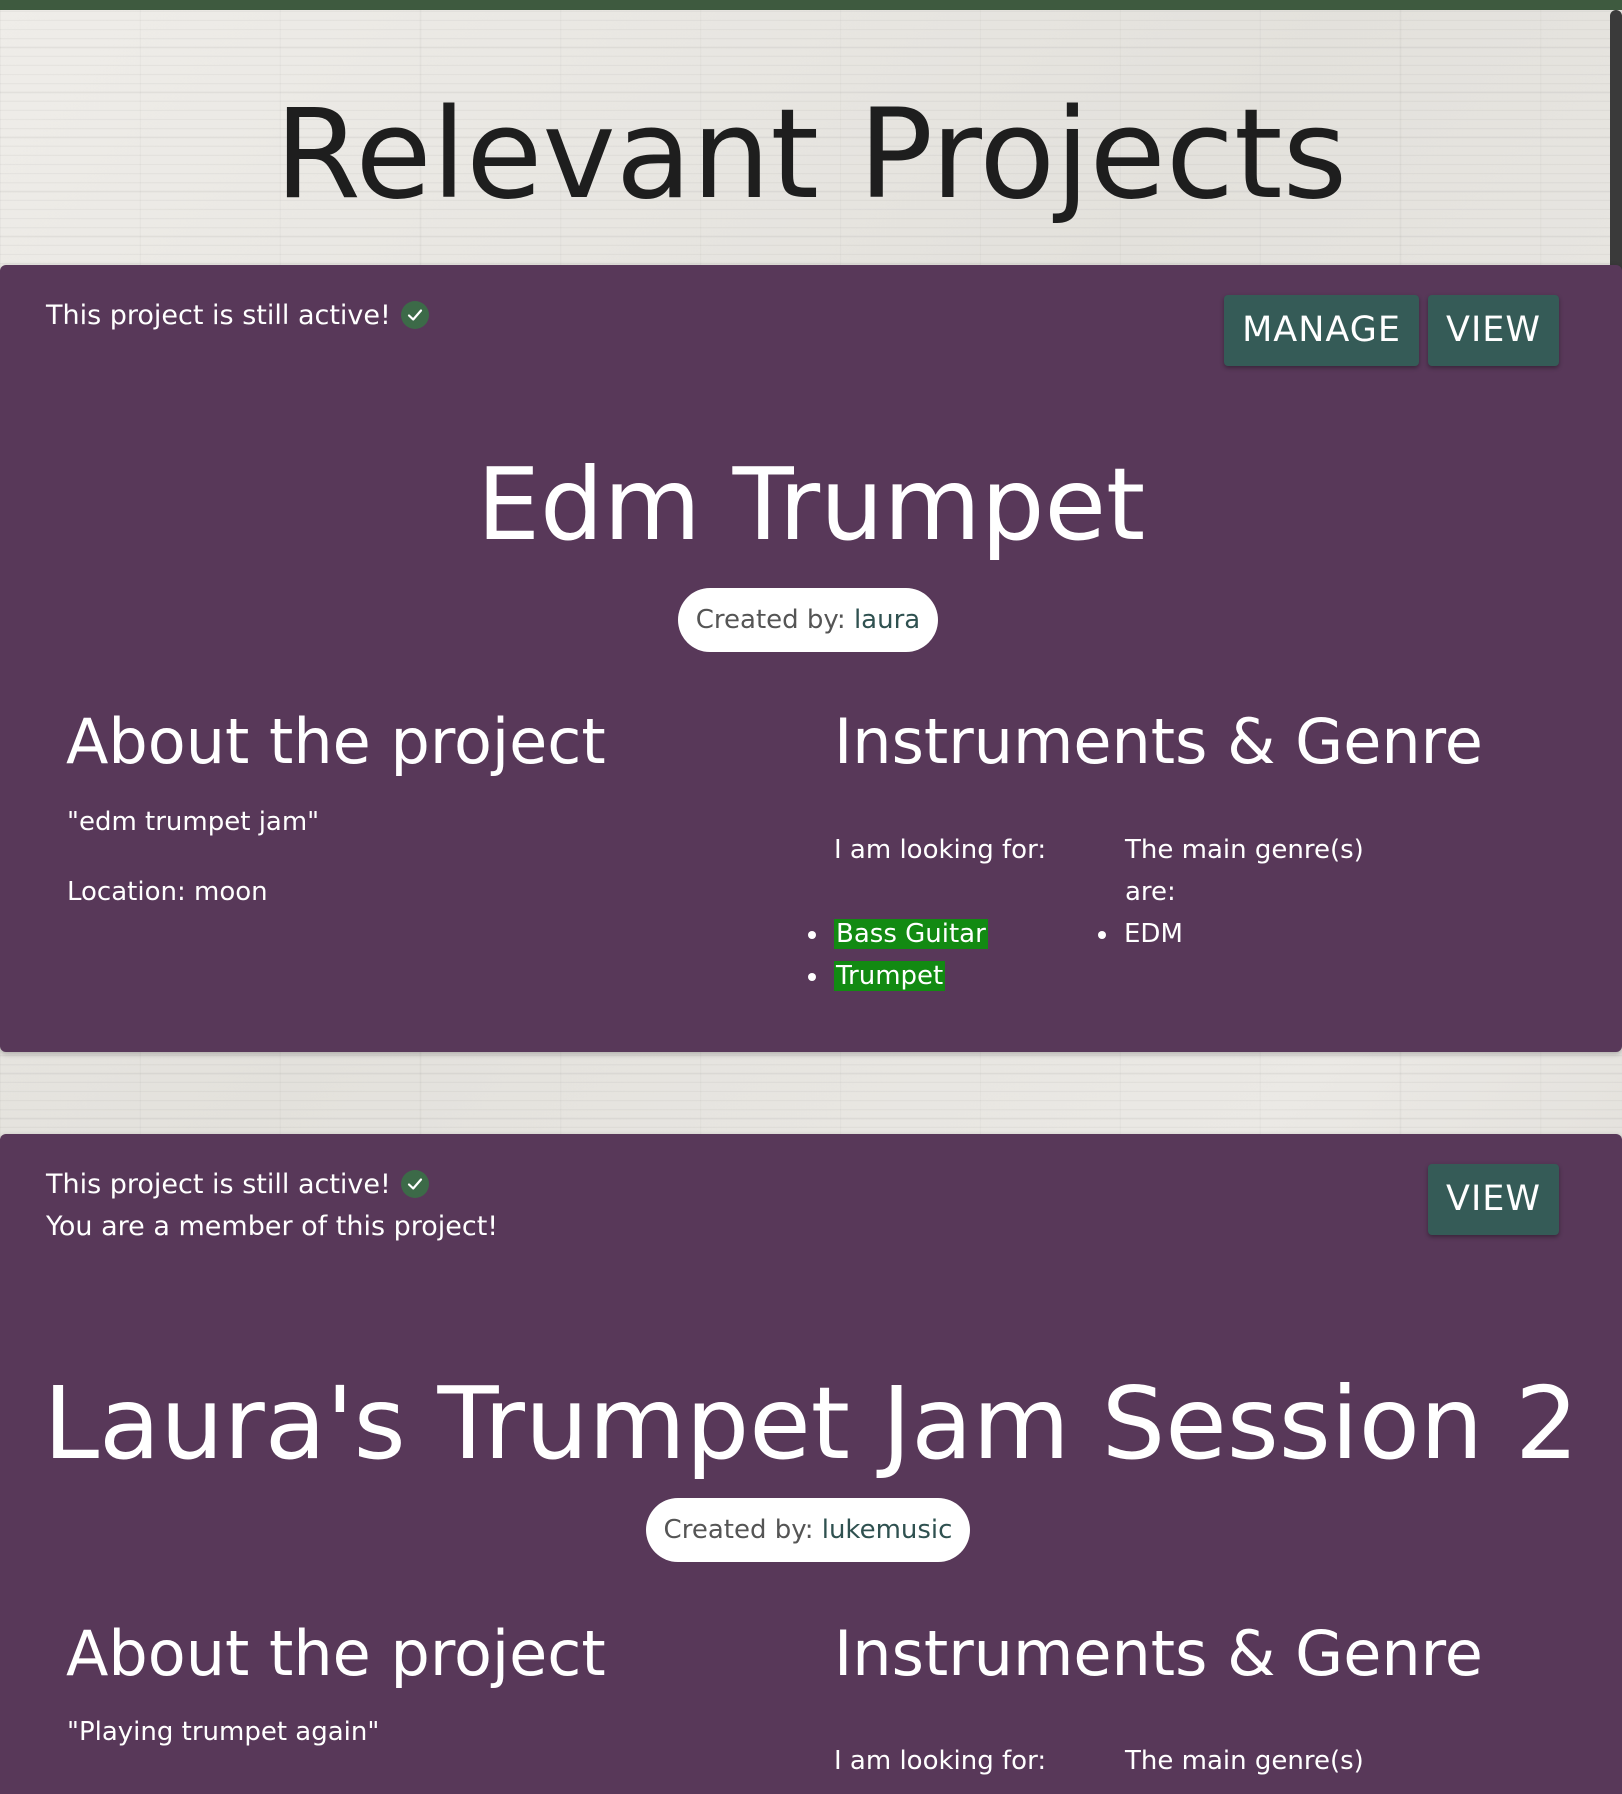 This screenshot has width=1622, height=1794. Describe the element at coordinates (887, 620) in the screenshot. I see `creator-name: laura` at that location.